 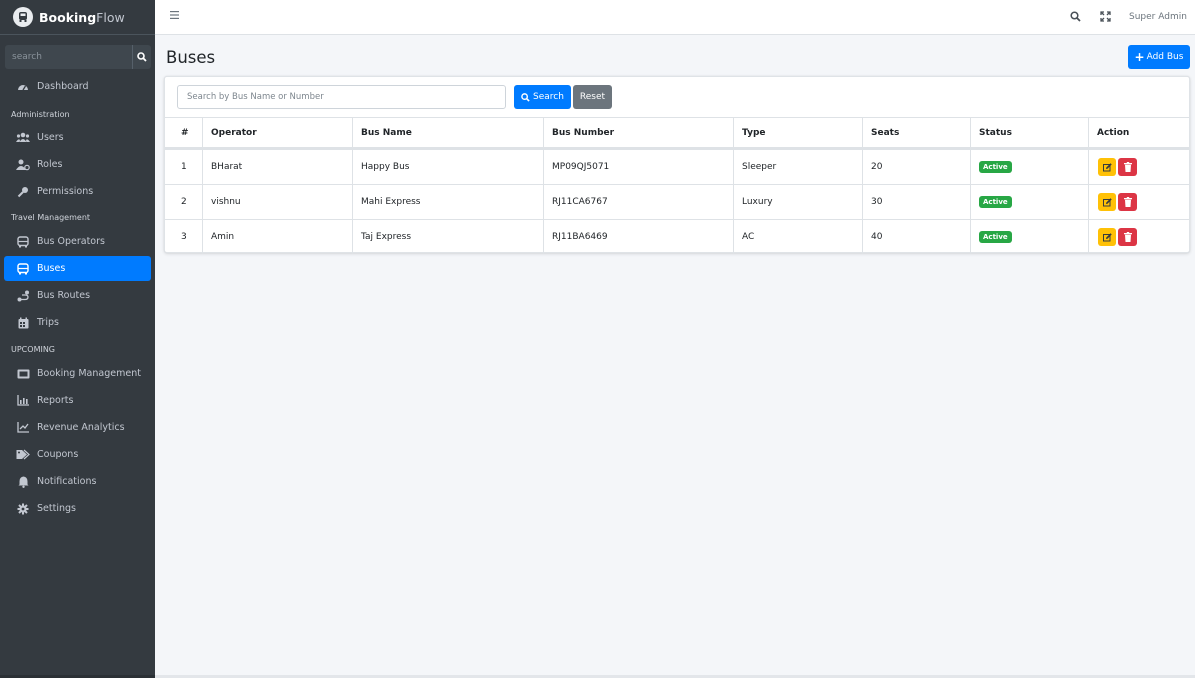 What do you see at coordinates (71, 241) in the screenshot?
I see `sidebar-item-label: Bus Operators` at bounding box center [71, 241].